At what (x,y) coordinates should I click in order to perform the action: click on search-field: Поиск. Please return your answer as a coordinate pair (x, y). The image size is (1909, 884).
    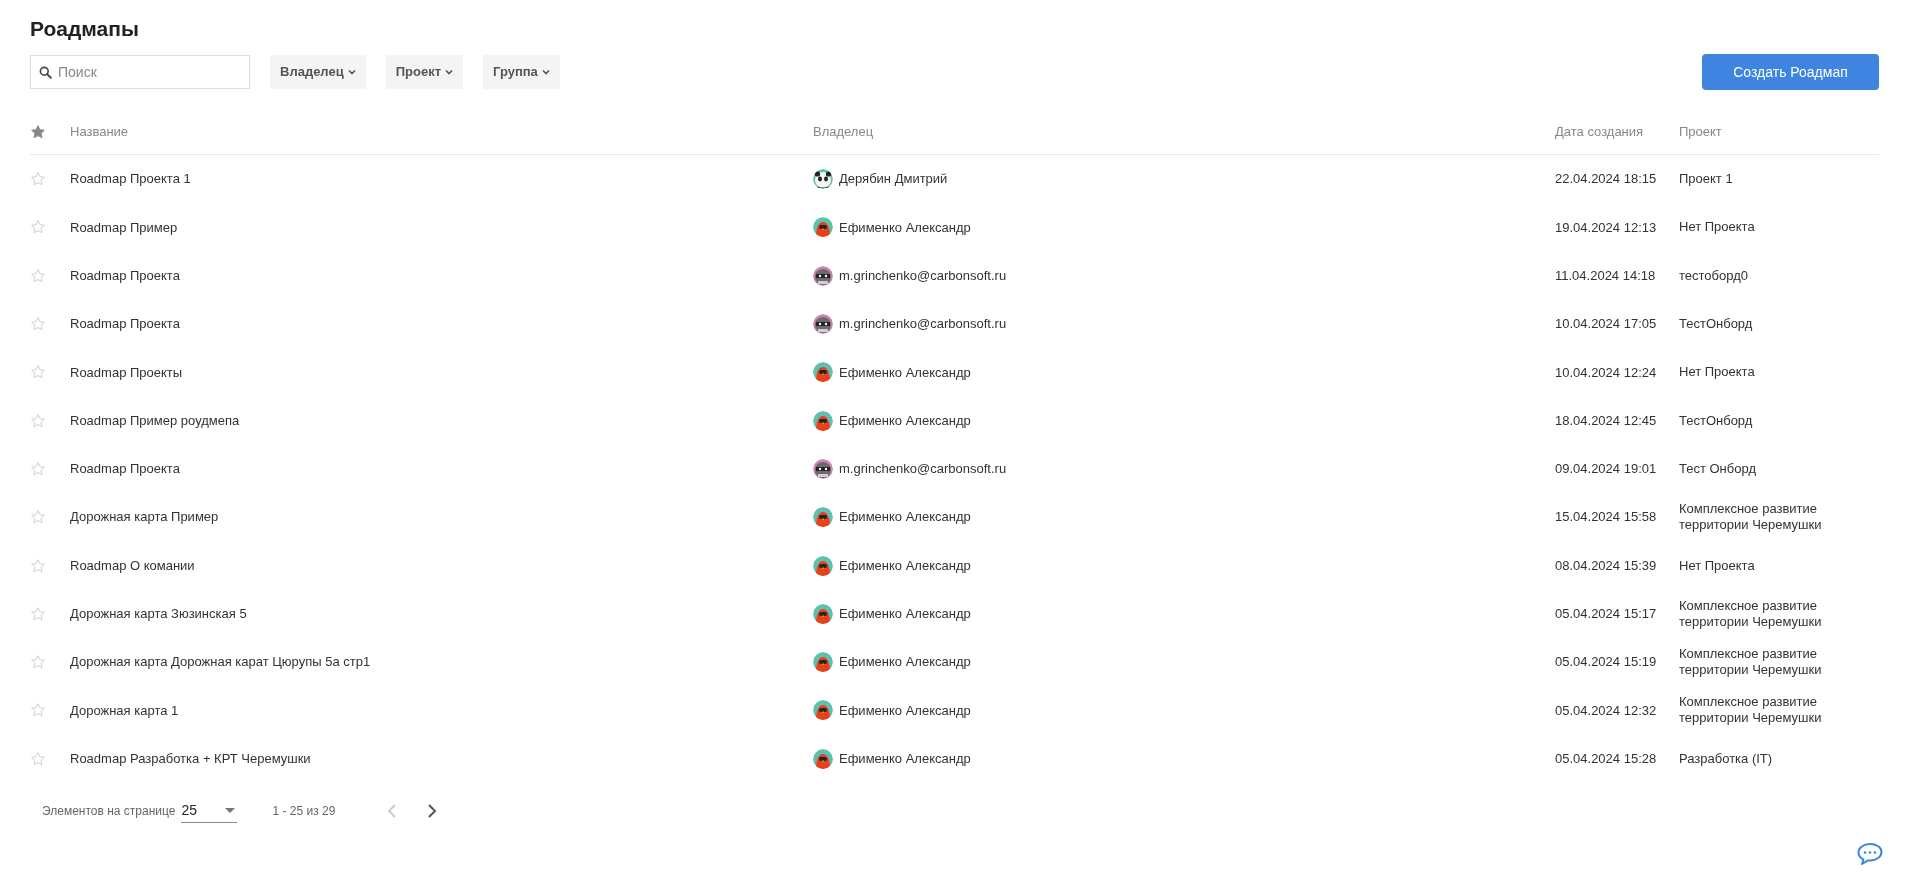
    Looking at the image, I should click on (140, 72).